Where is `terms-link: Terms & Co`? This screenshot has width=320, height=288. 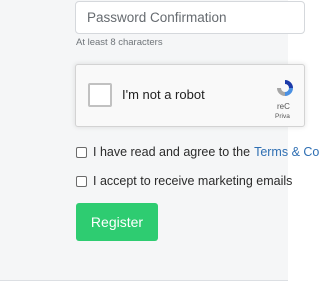 terms-link: Terms & Co is located at coordinates (286, 152).